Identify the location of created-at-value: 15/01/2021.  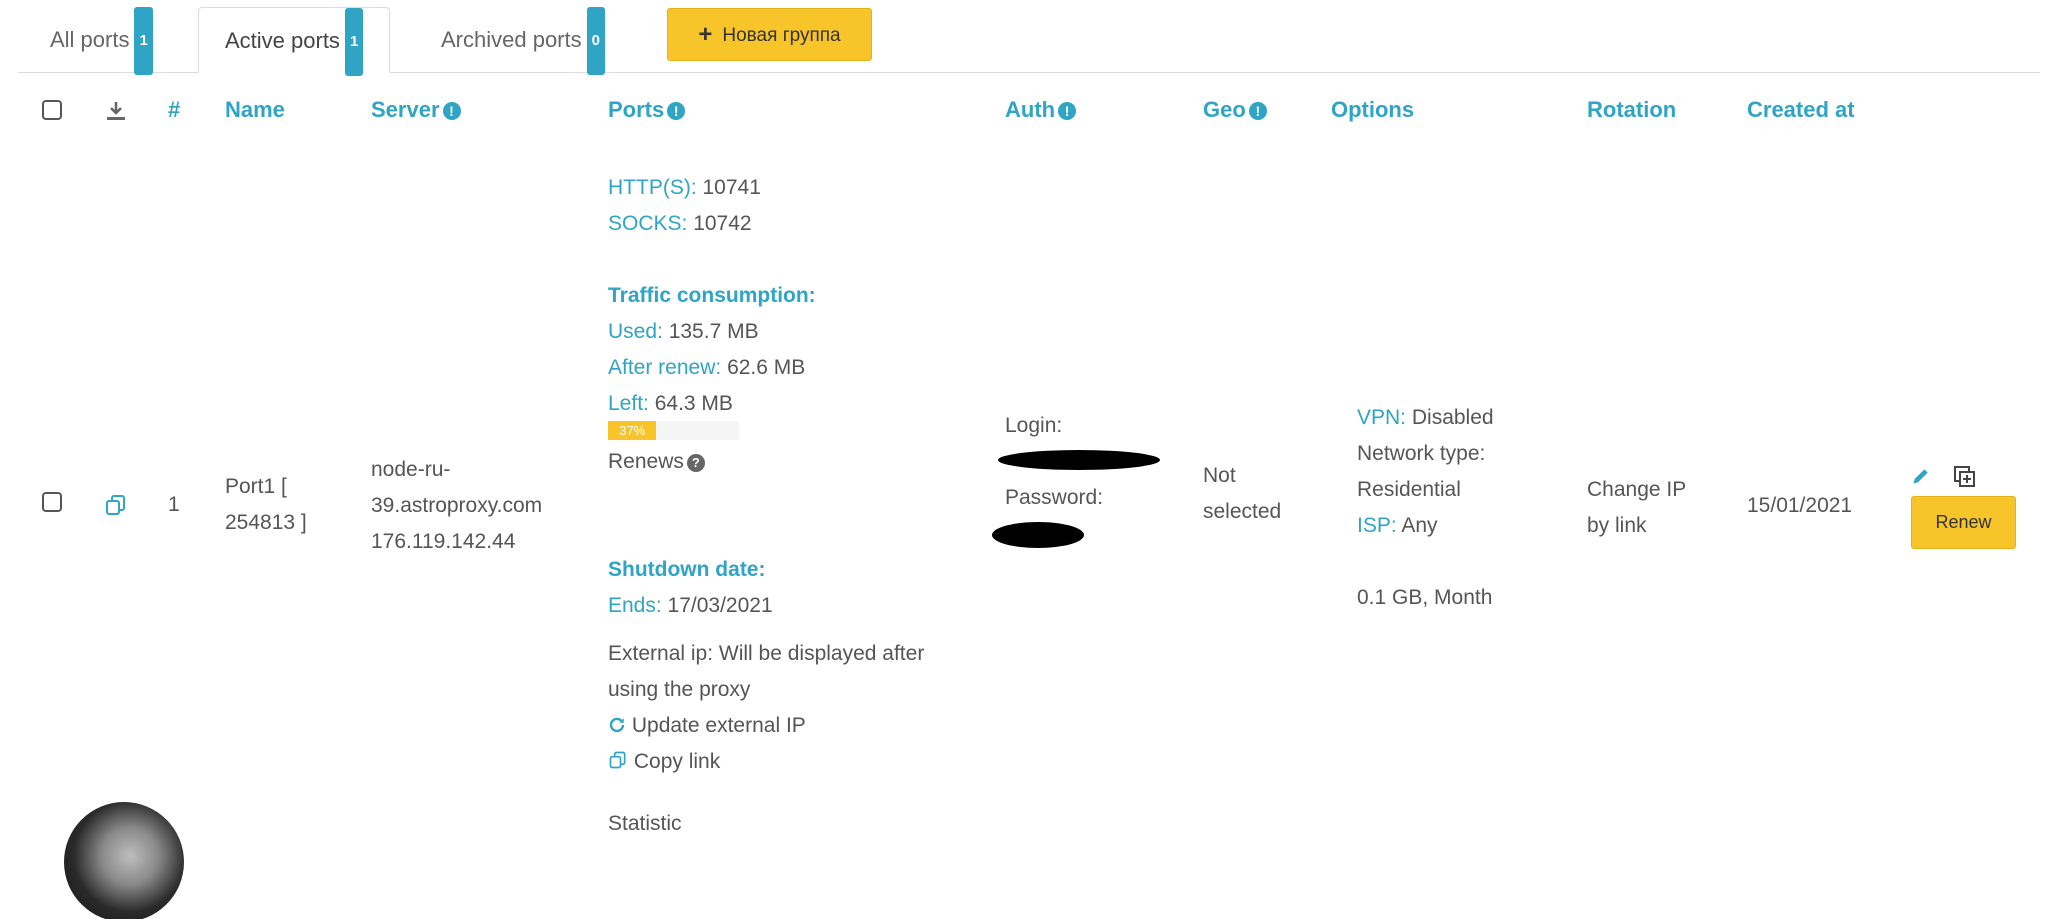
(1800, 505).